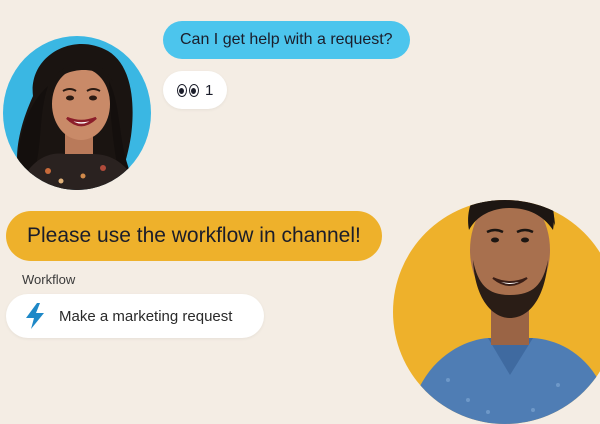 This screenshot has height=424, width=600. What do you see at coordinates (49, 279) in the screenshot?
I see `workflow-label: Workflow` at bounding box center [49, 279].